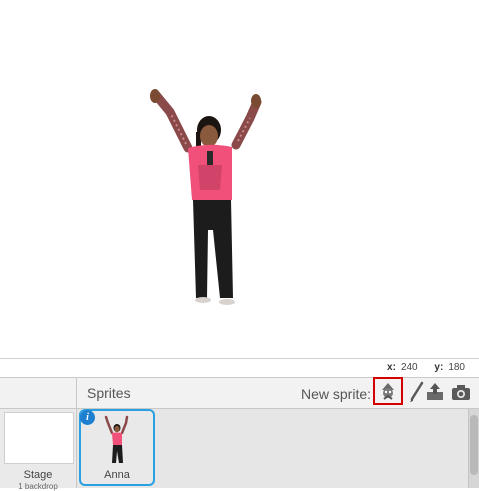 Image resolution: width=479 pixels, height=491 pixels. Describe the element at coordinates (278, 448) in the screenshot. I see `sprites-list: i Anna` at that location.